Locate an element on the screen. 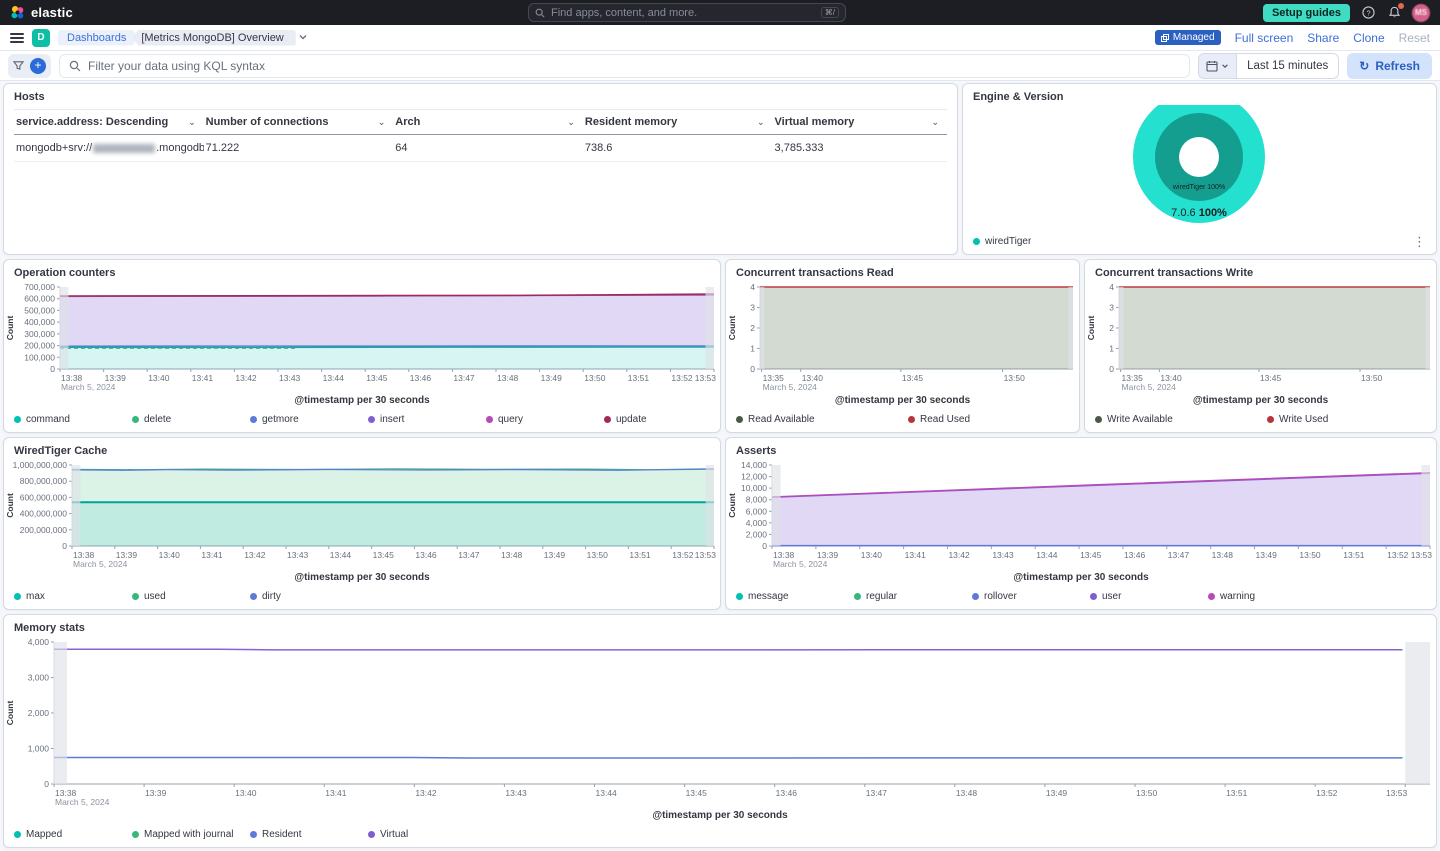  hosts-column-header: Resident memory ⌄ is located at coordinates (678, 122).